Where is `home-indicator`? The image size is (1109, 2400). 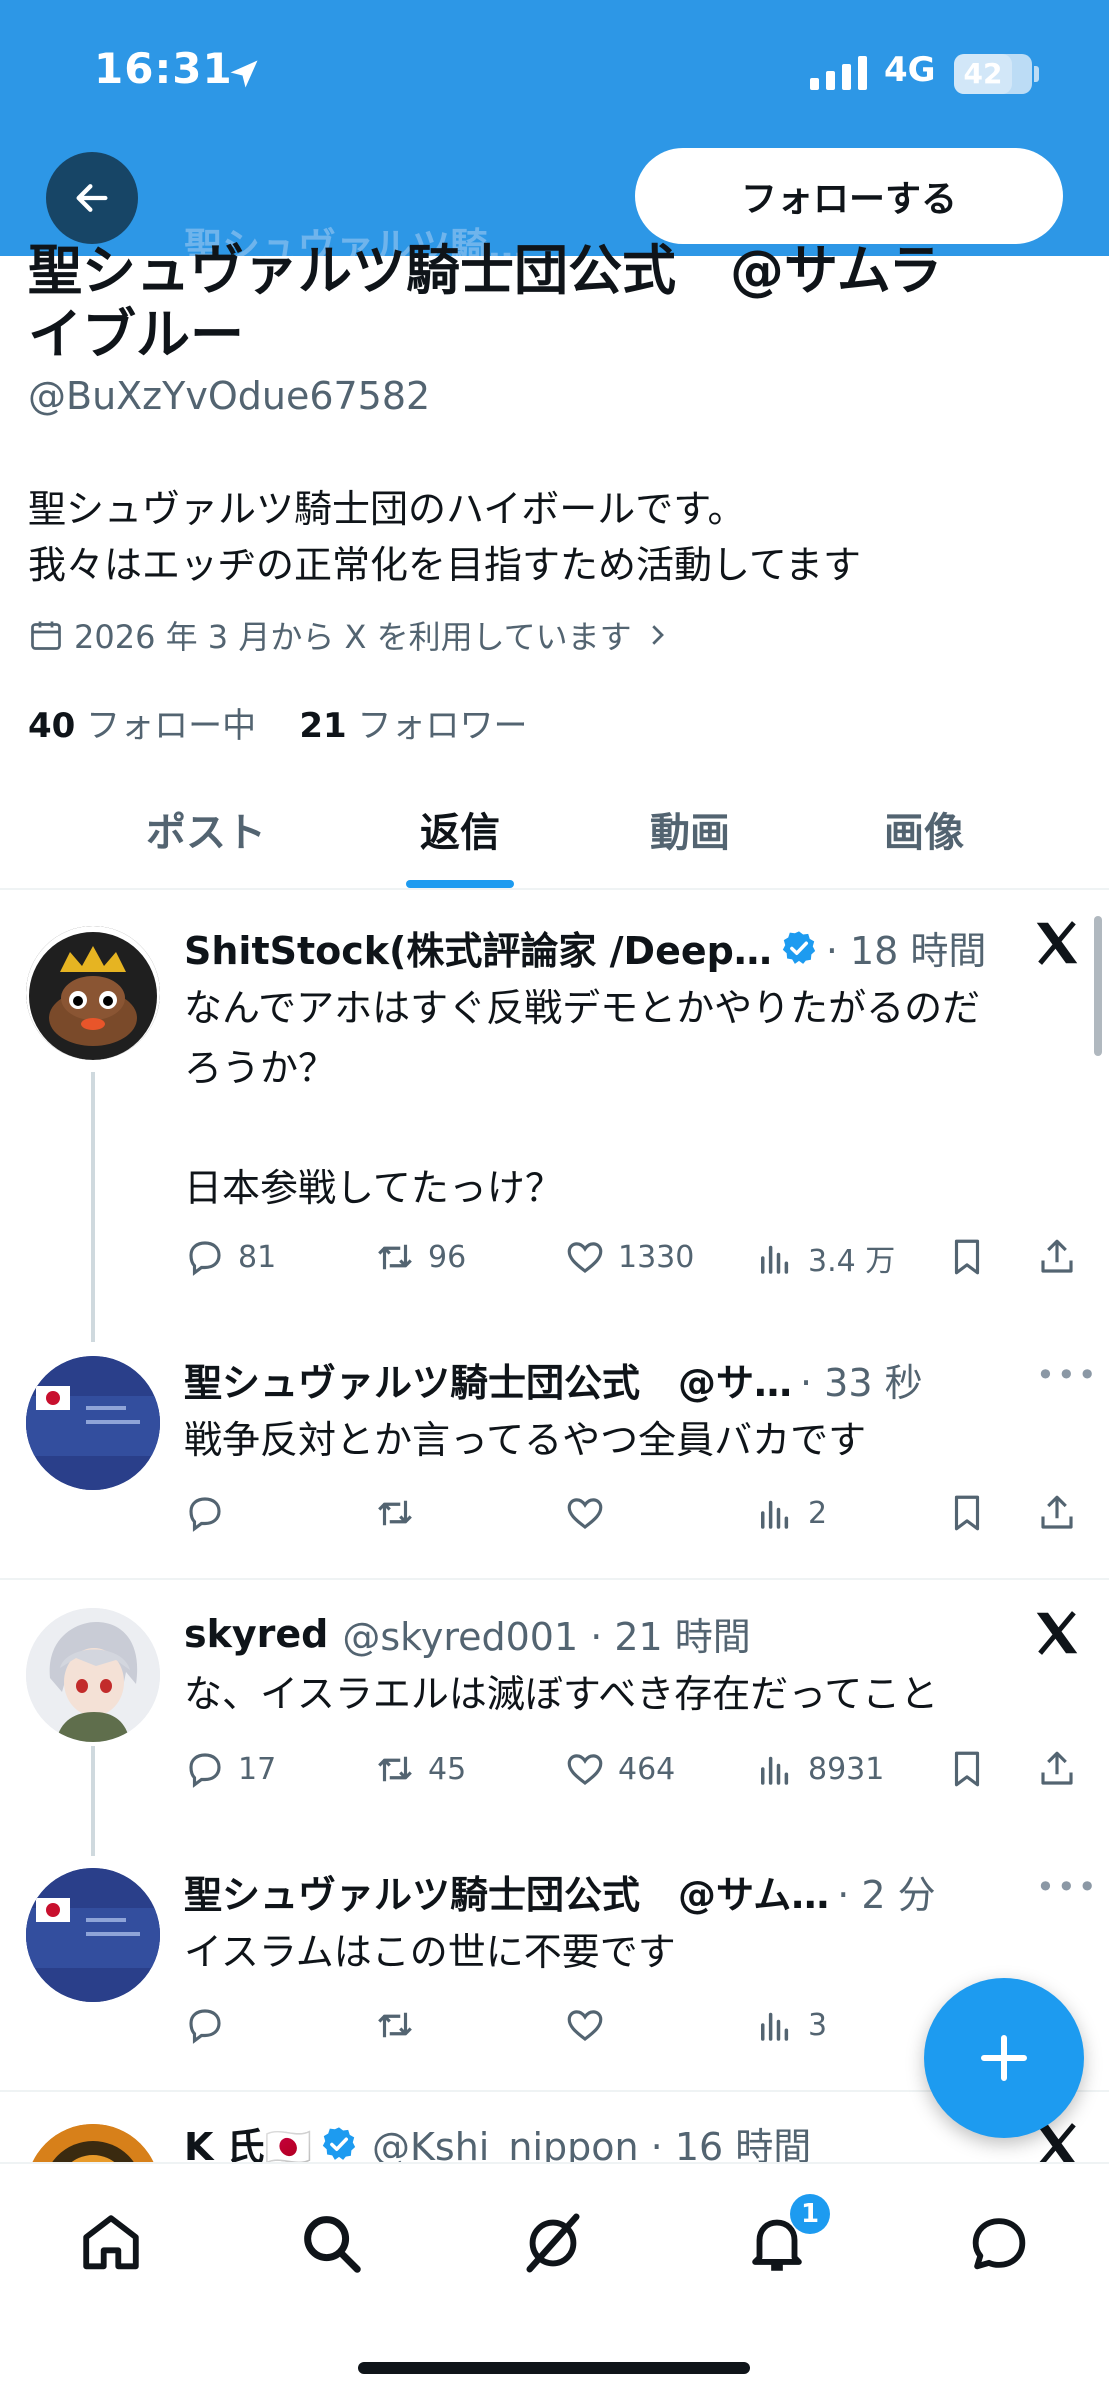
home-indicator is located at coordinates (554, 2368).